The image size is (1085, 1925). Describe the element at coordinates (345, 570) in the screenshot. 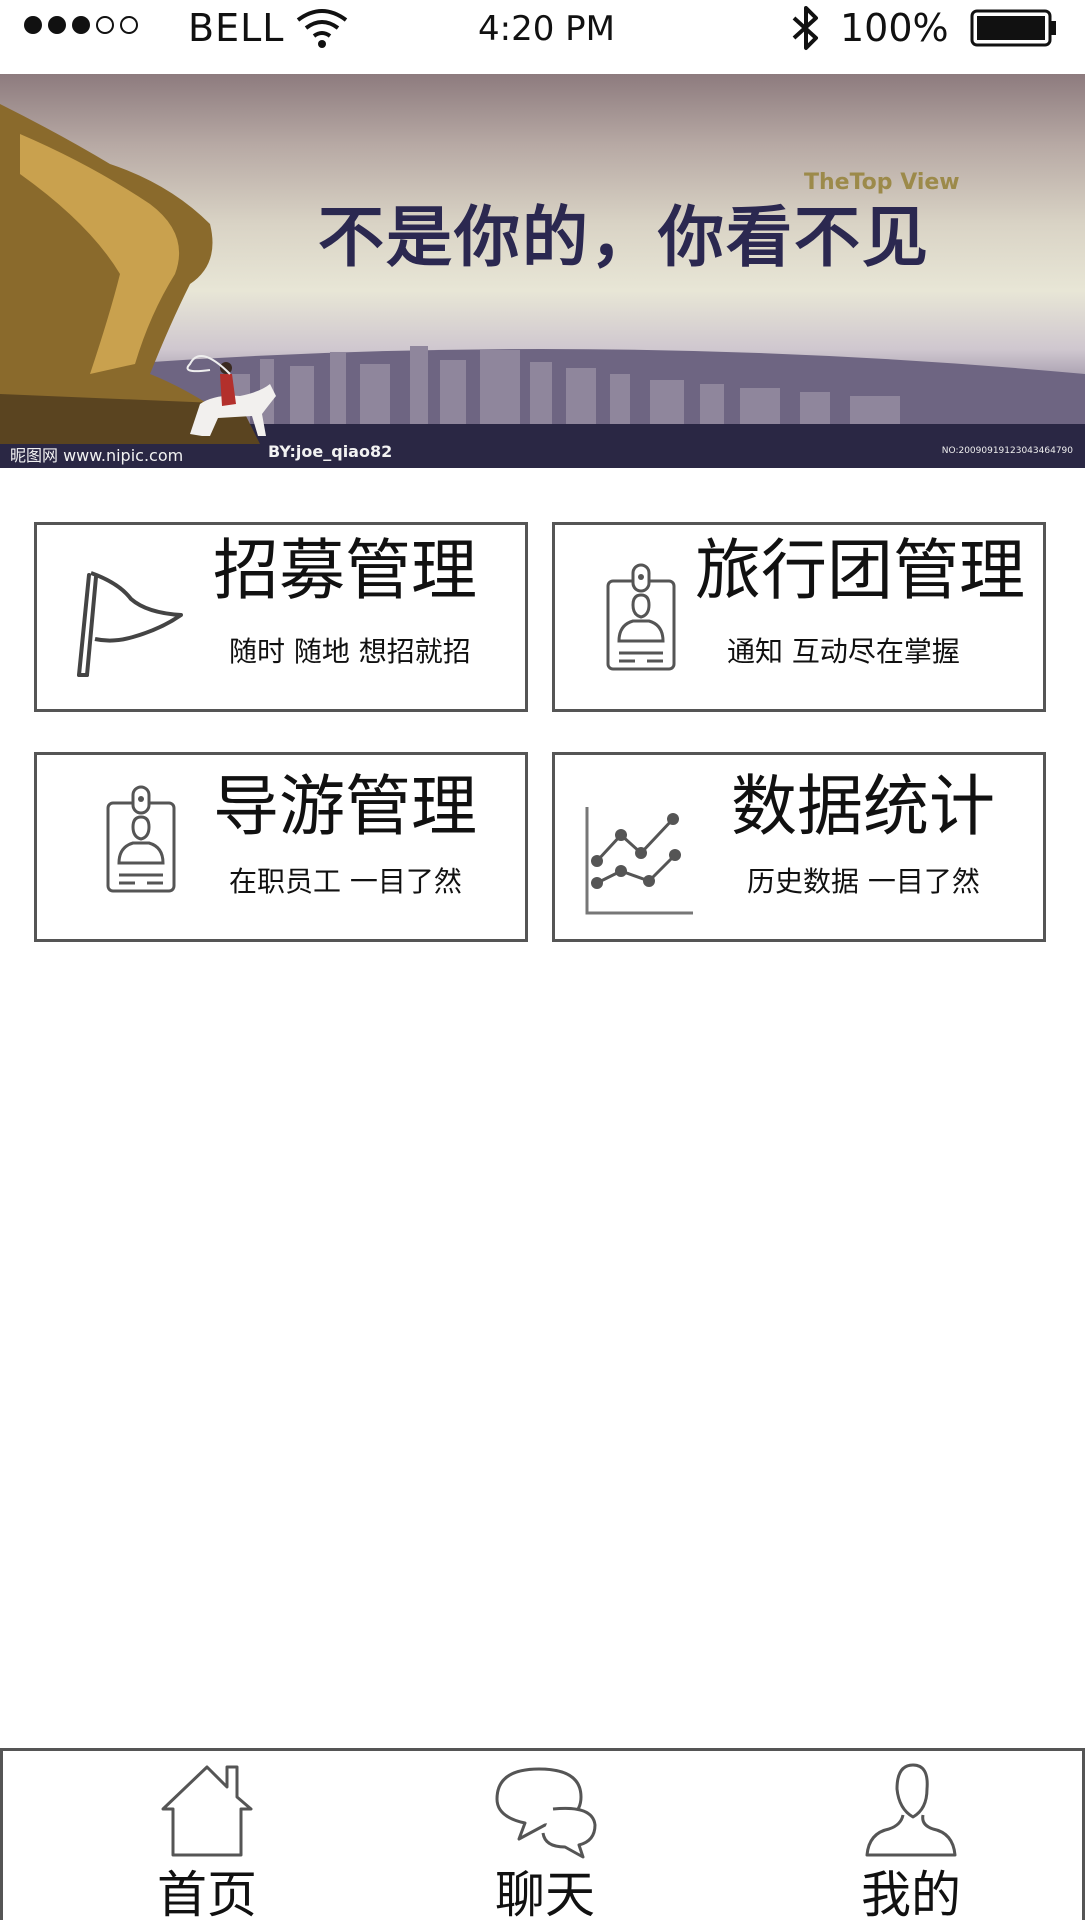

I see `card-title: 招募管理` at that location.